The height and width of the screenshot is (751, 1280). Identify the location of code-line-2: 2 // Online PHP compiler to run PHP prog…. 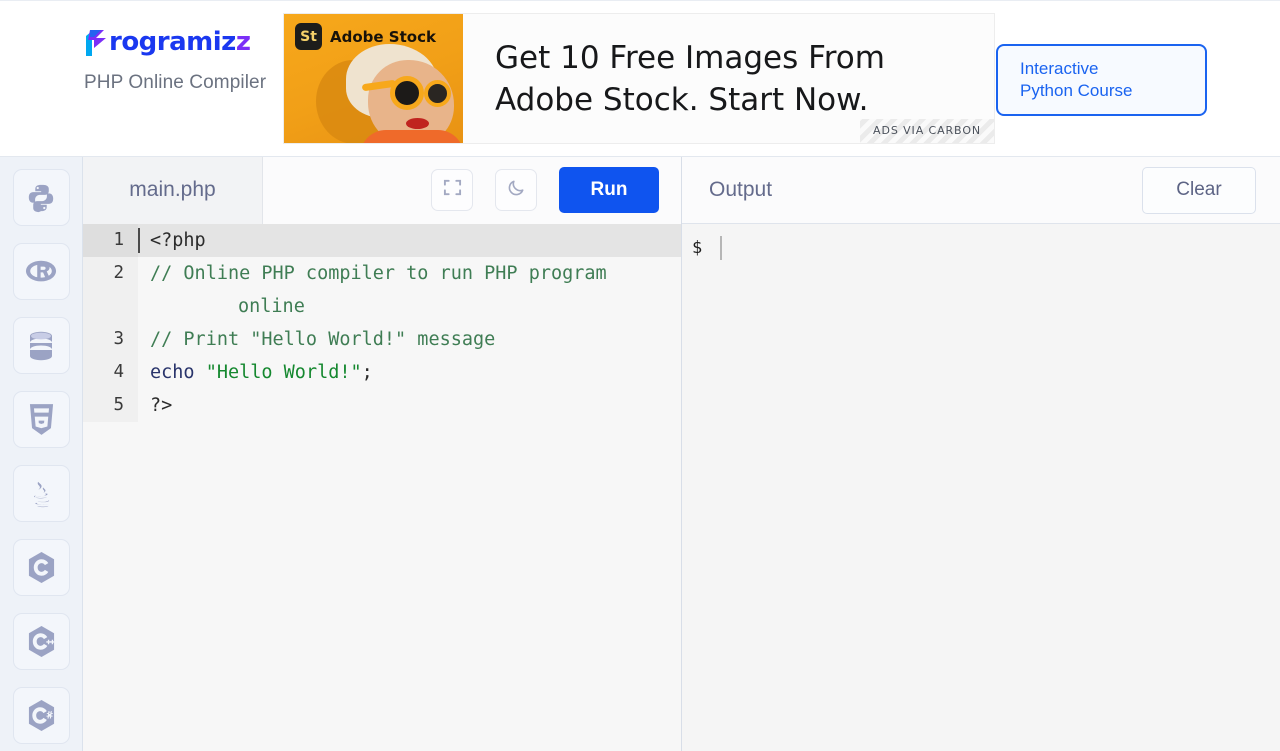
(382, 290).